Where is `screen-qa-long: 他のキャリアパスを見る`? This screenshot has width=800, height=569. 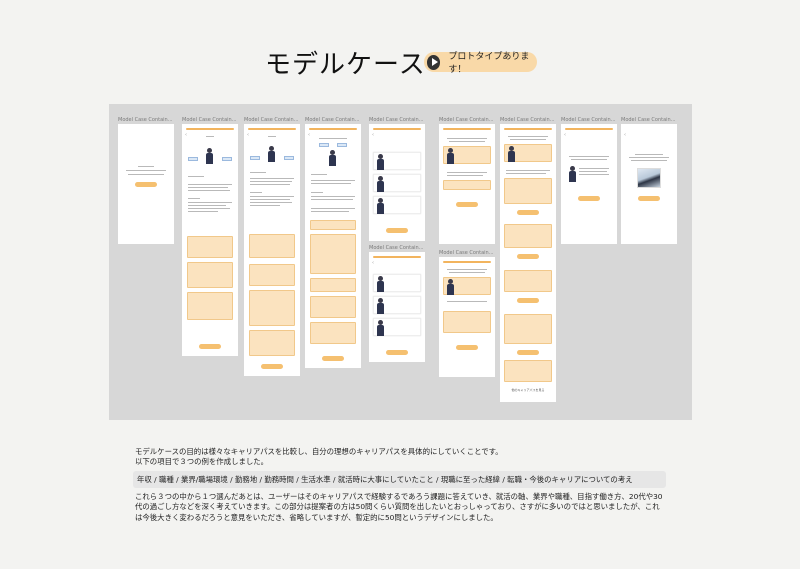
screen-qa-long: 他のキャリアパスを見る is located at coordinates (528, 263).